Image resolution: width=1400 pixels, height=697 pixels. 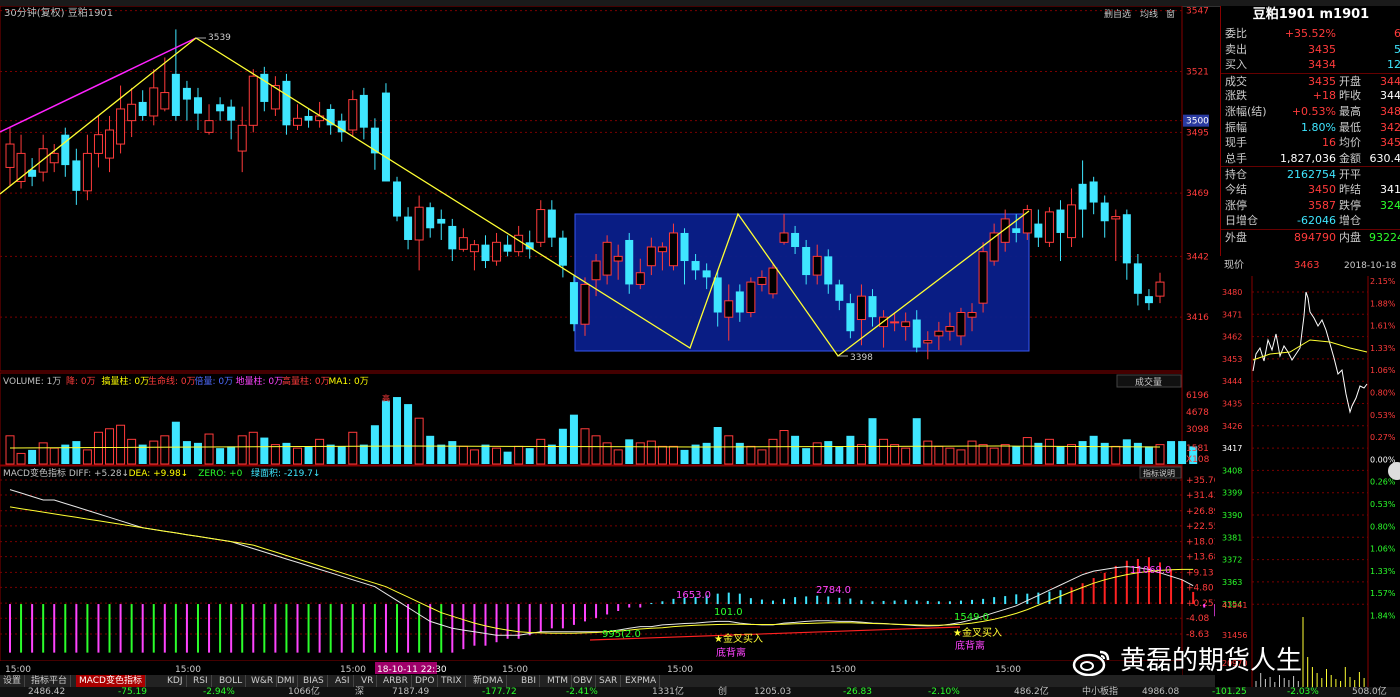 What do you see at coordinates (50, 681) in the screenshot?
I see `indicator-tab: 指标平台` at bounding box center [50, 681].